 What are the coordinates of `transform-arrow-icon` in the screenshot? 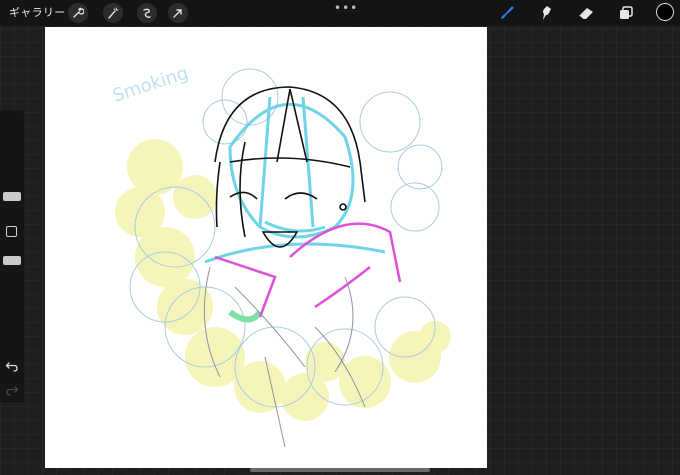 It's located at (177, 13).